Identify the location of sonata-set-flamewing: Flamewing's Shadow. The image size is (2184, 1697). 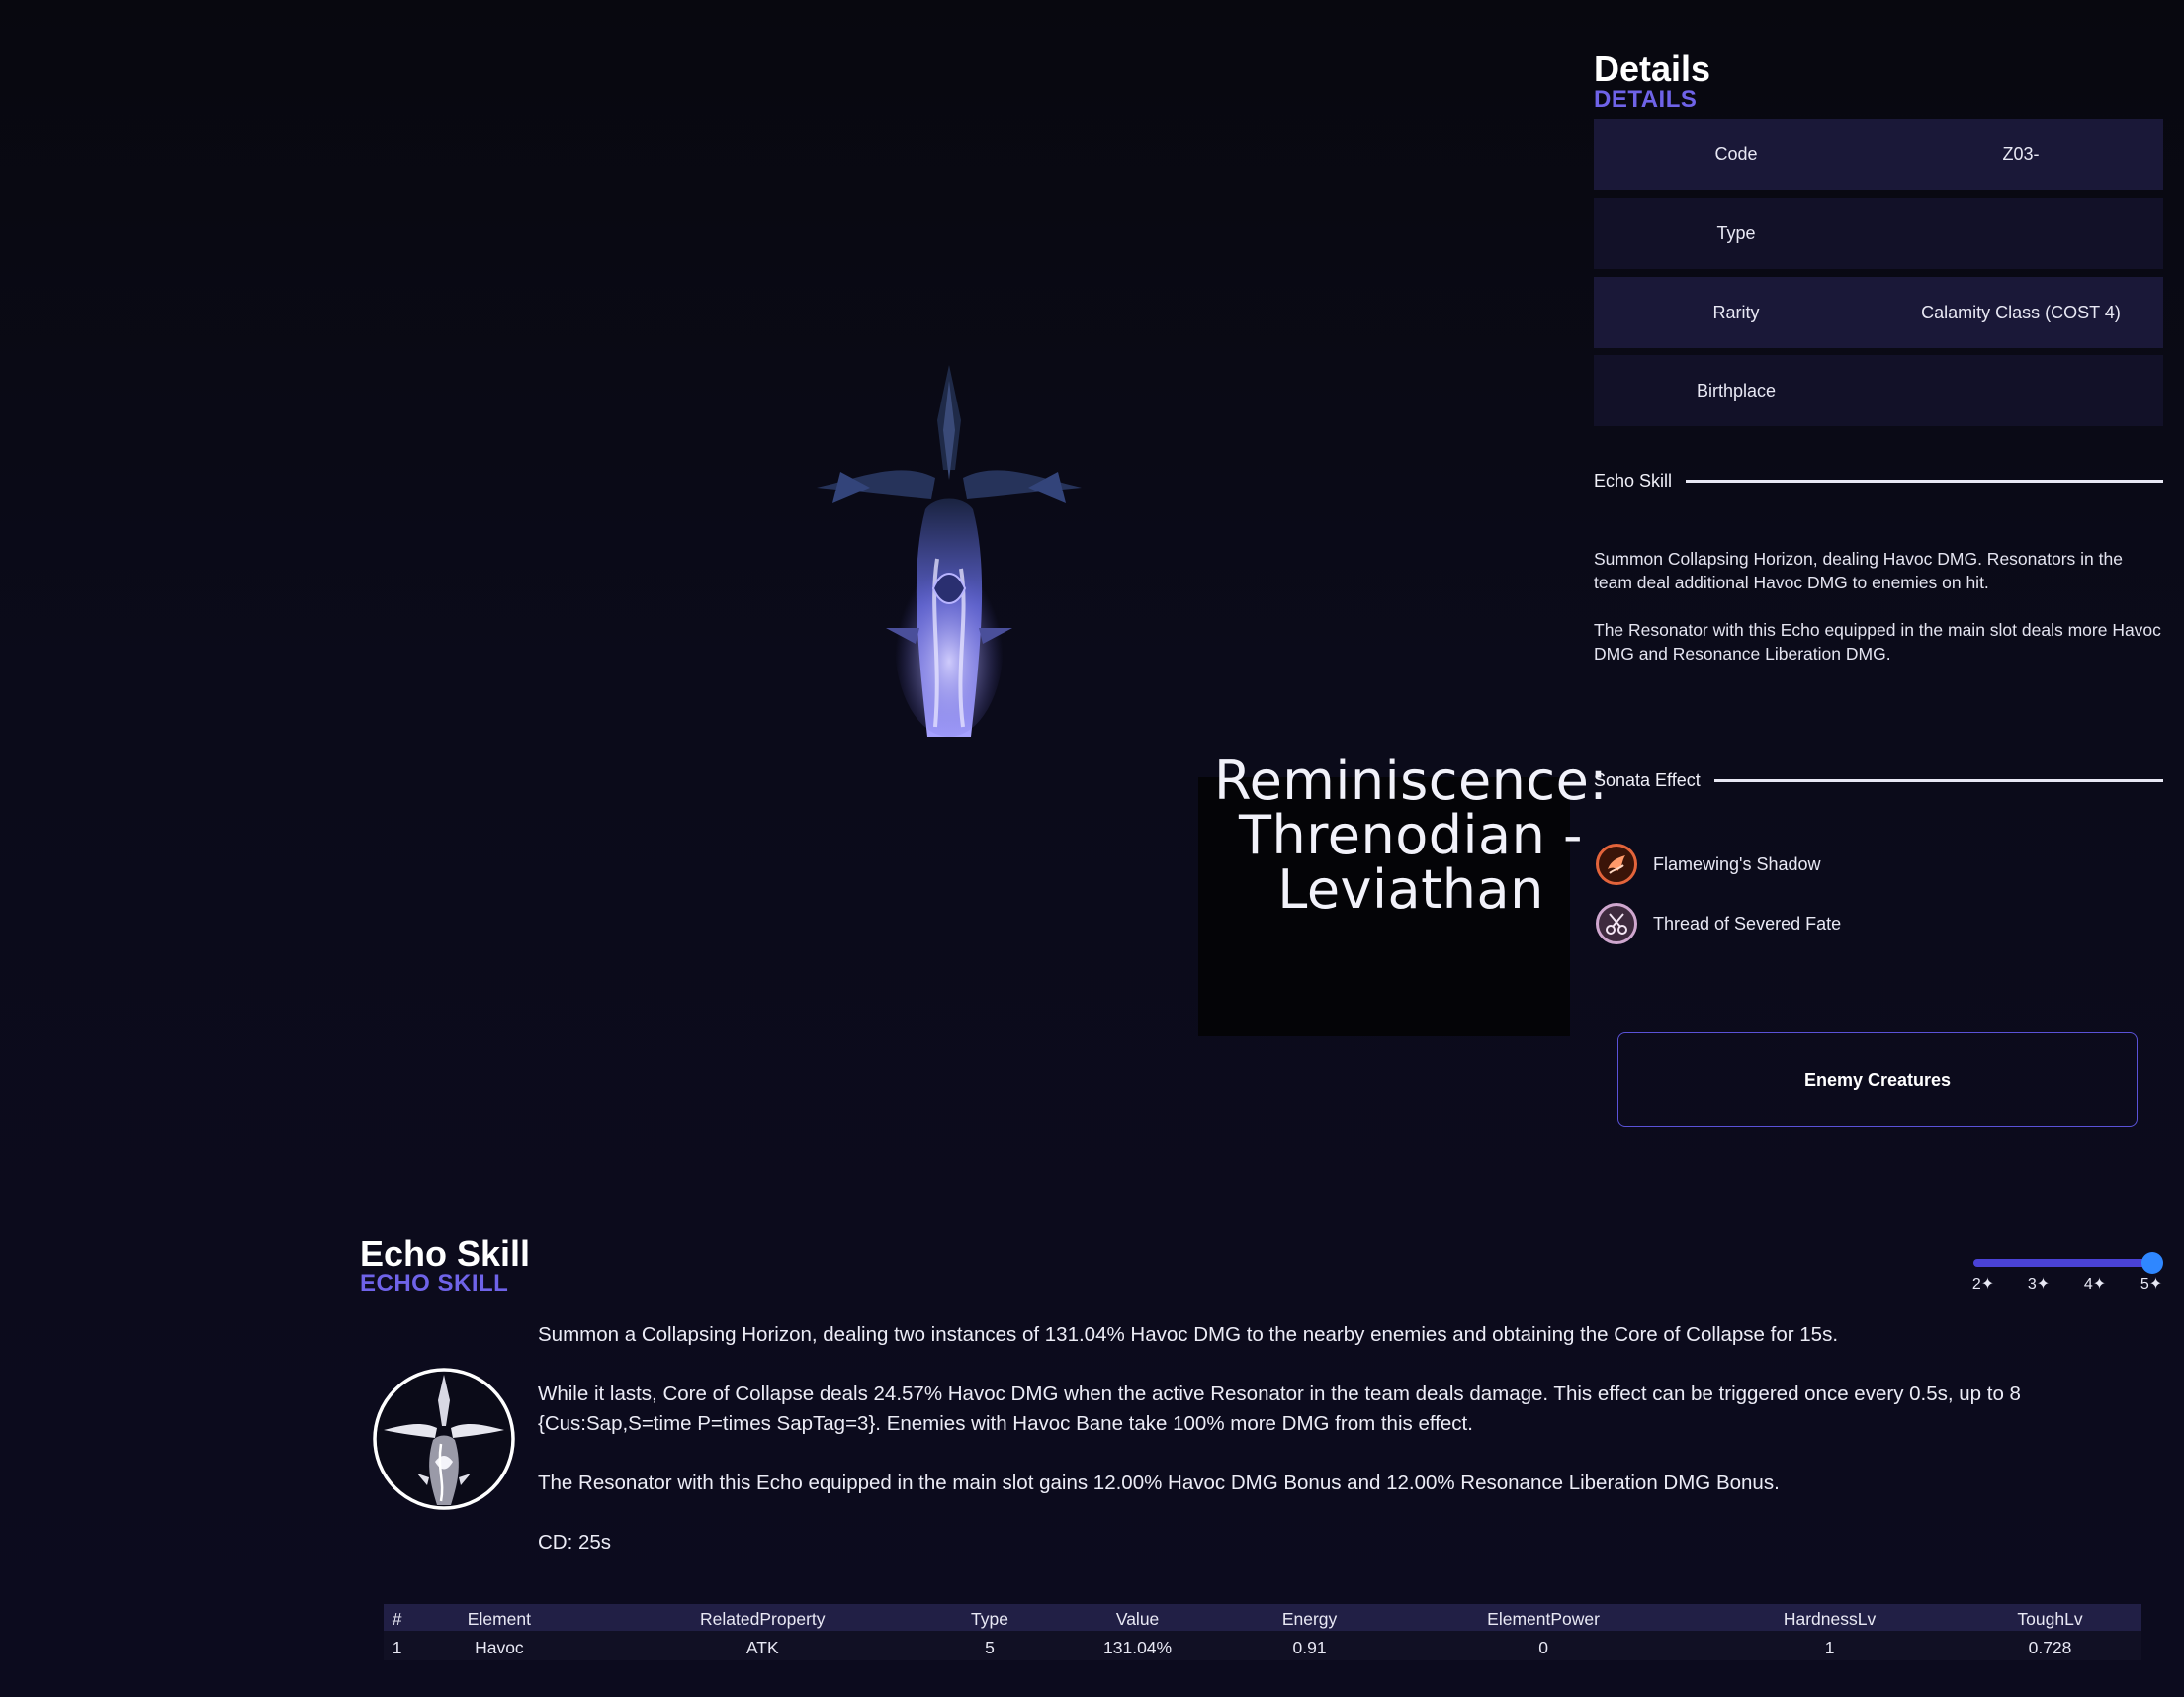
(1708, 864).